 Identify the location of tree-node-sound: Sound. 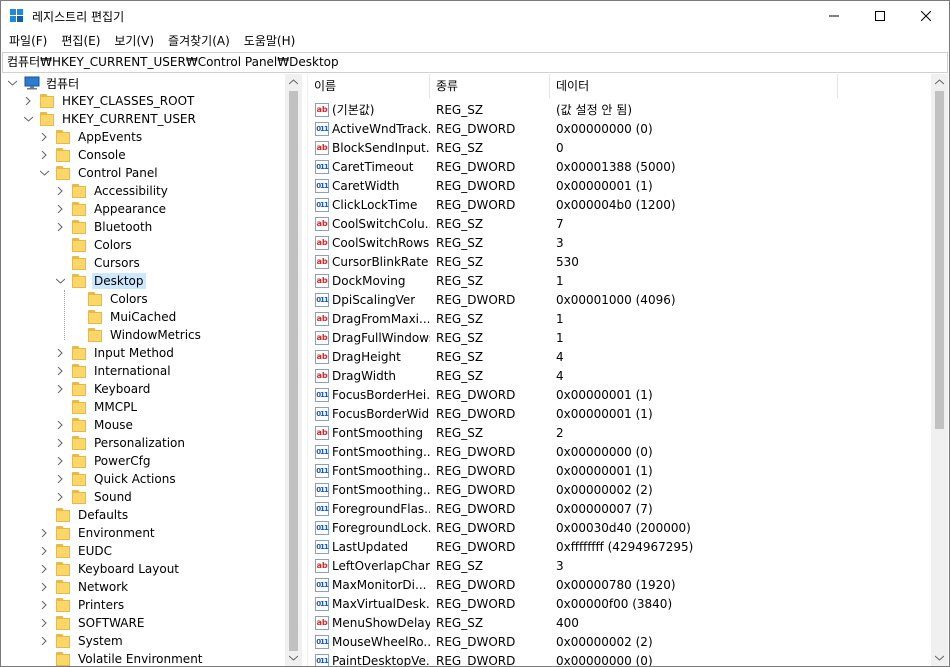
(94, 497).